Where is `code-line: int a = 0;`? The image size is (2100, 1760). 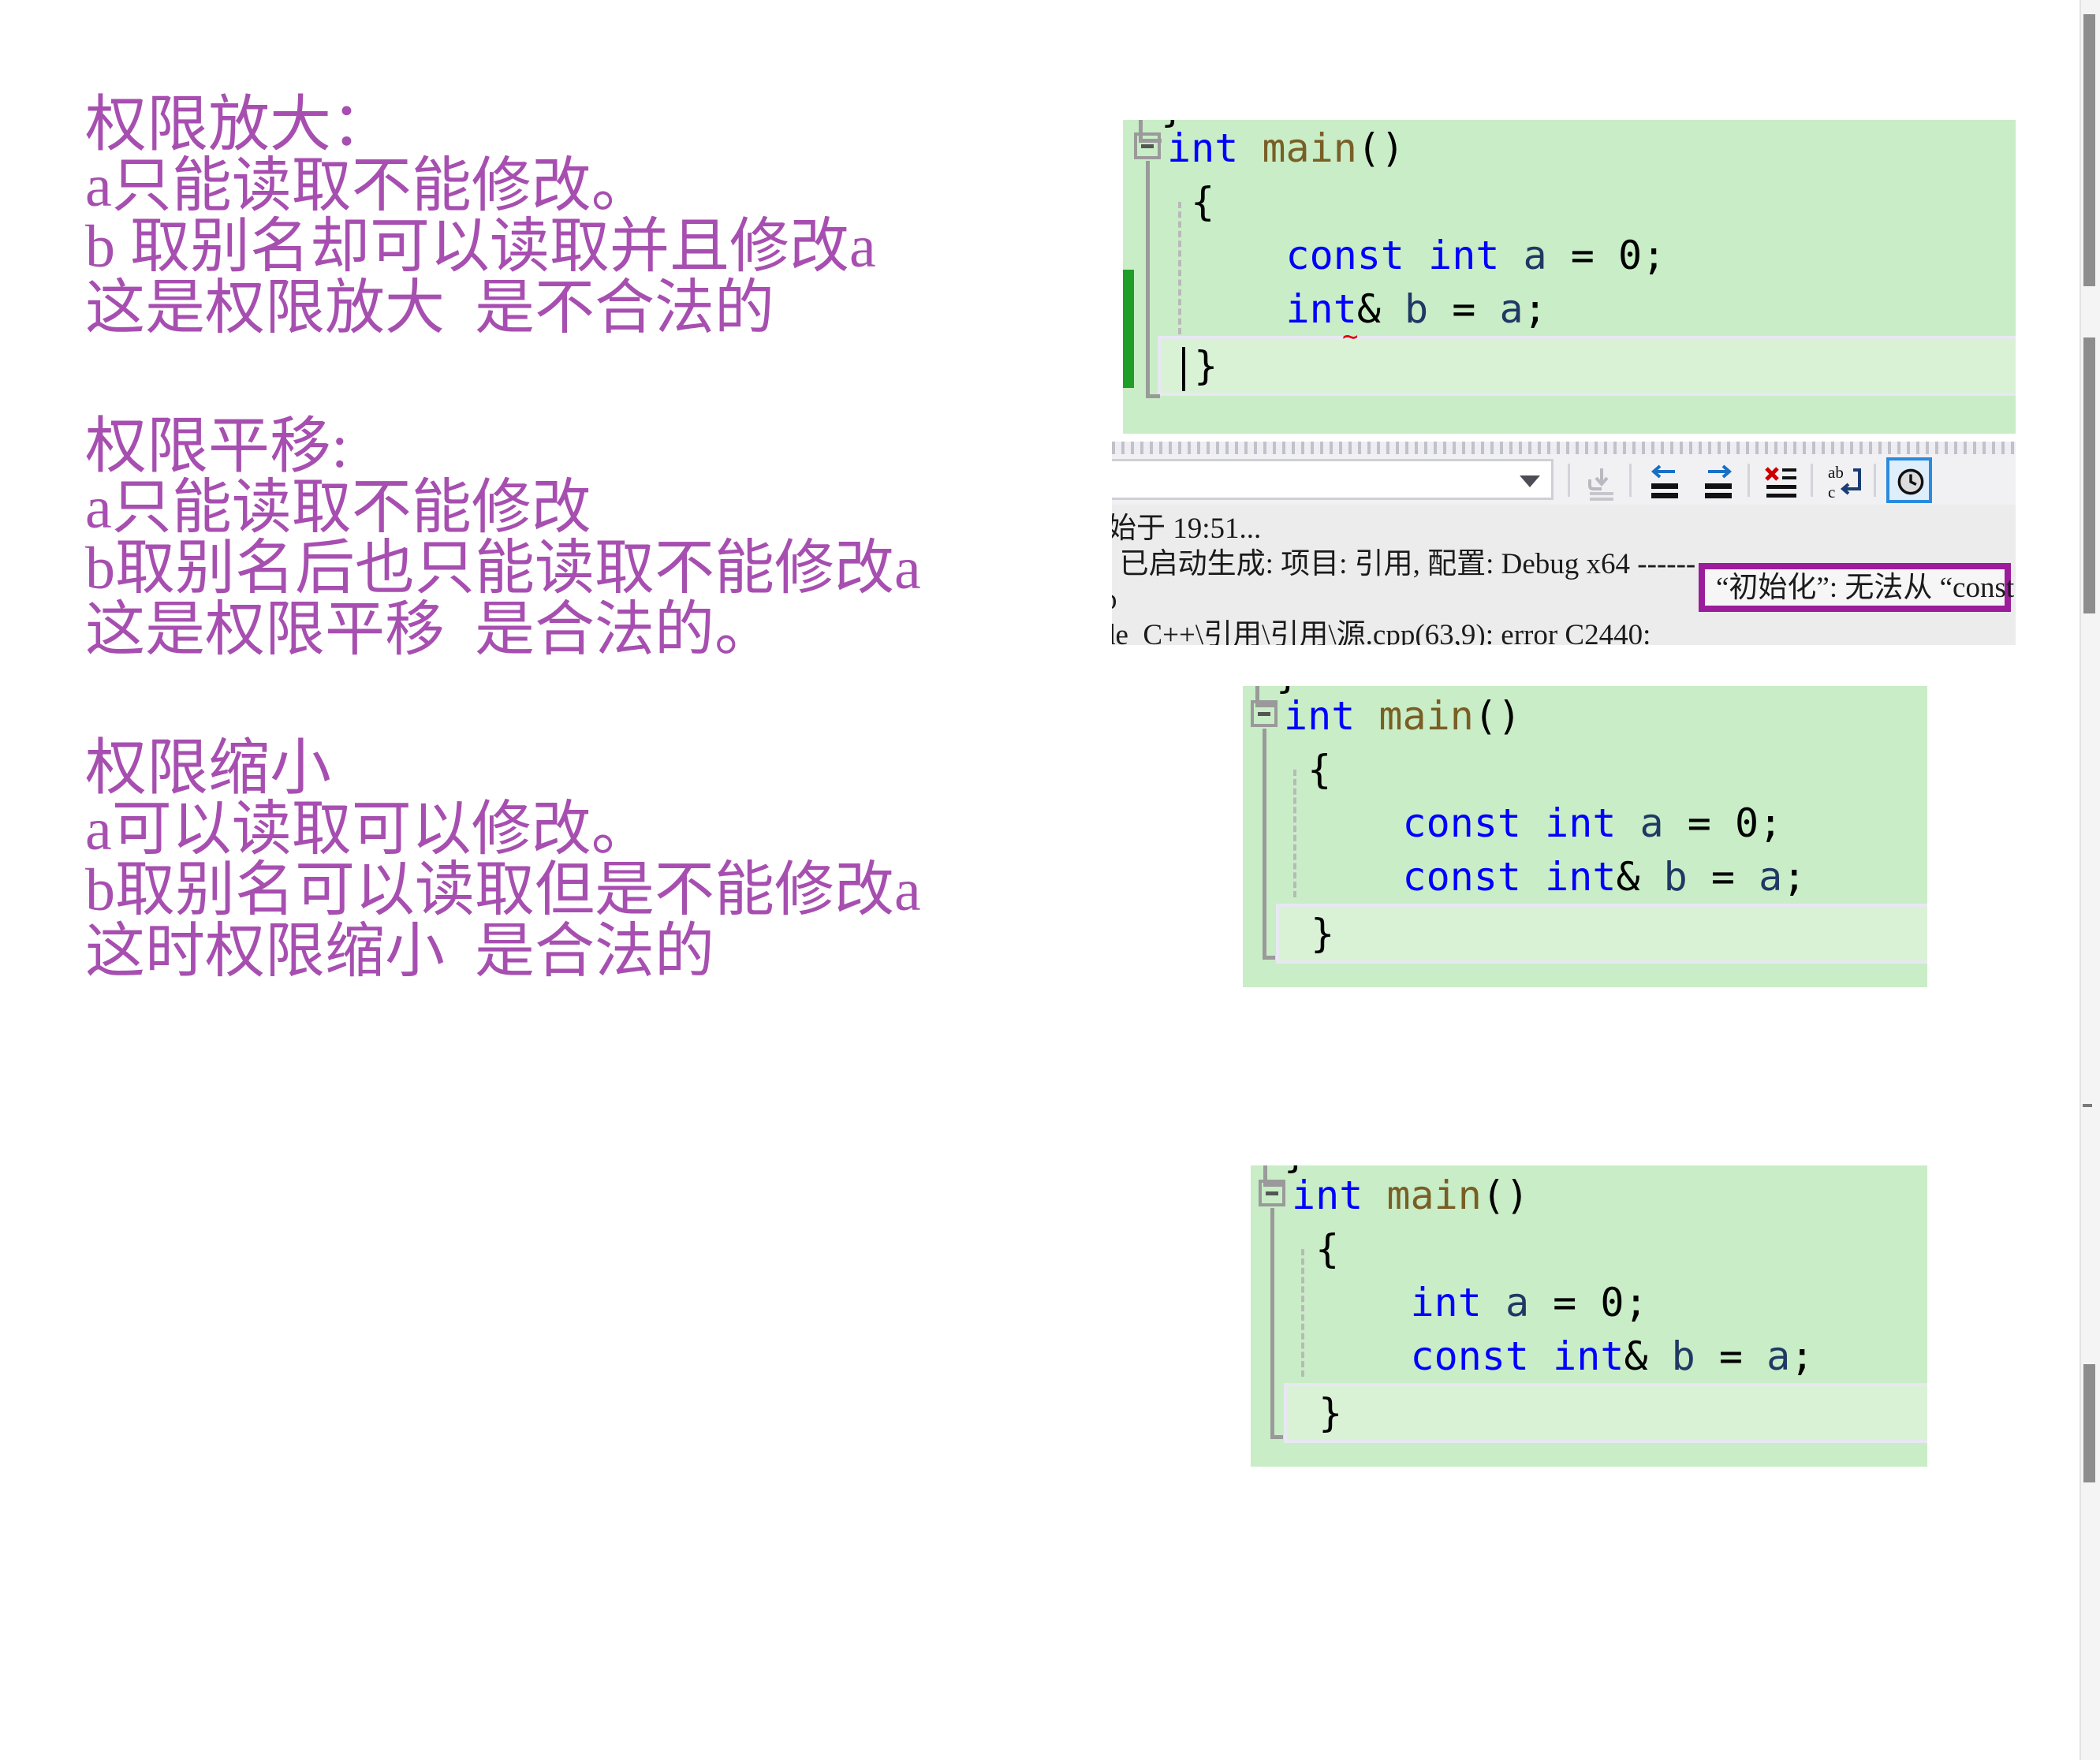 code-line: int a = 0; is located at coordinates (1610, 1302).